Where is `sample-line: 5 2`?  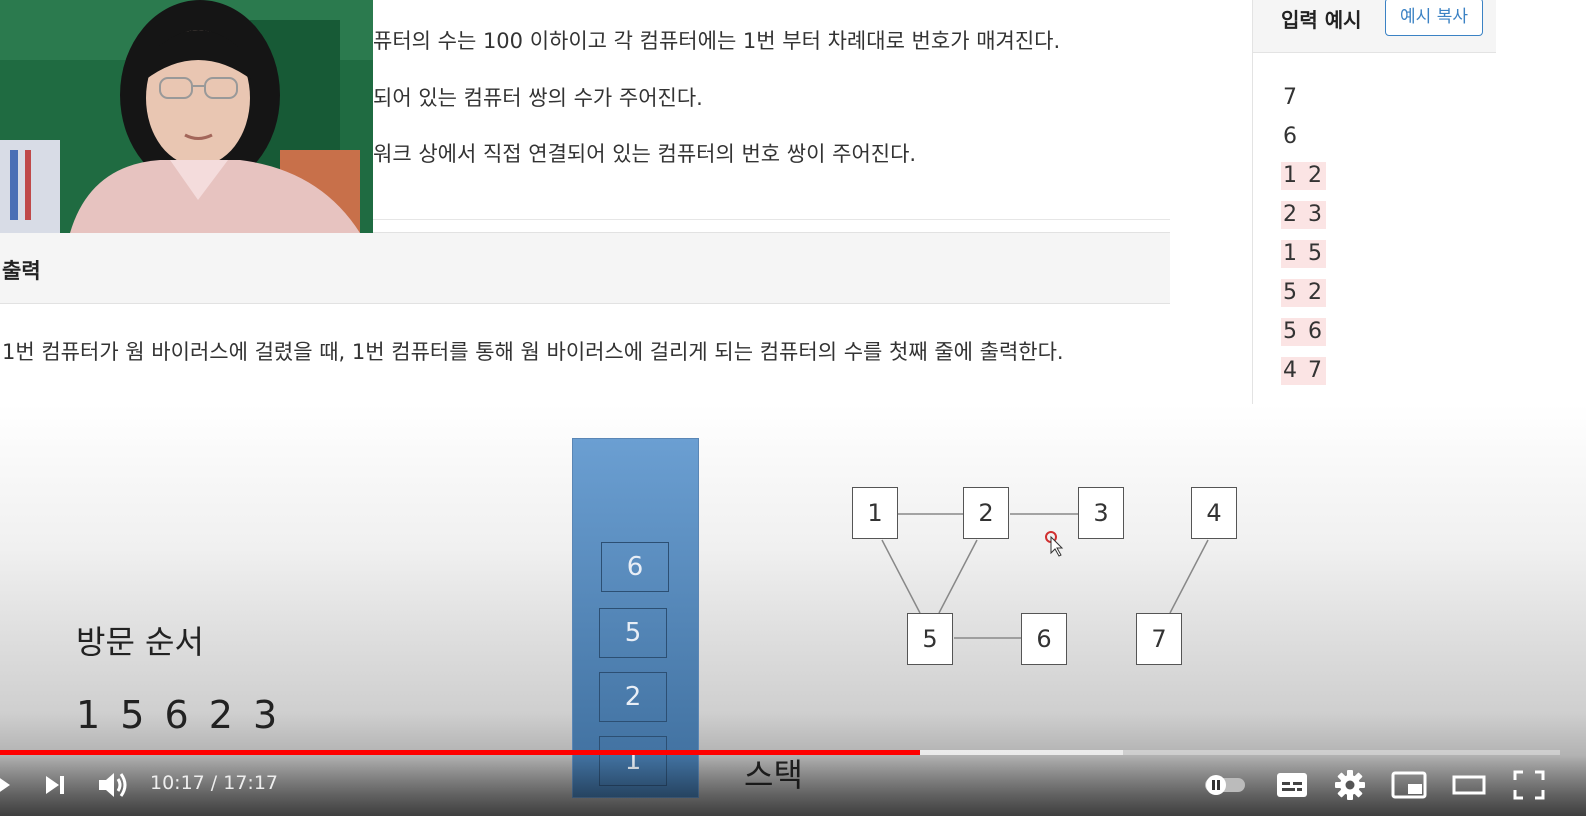
sample-line: 5 2 is located at coordinates (1303, 293).